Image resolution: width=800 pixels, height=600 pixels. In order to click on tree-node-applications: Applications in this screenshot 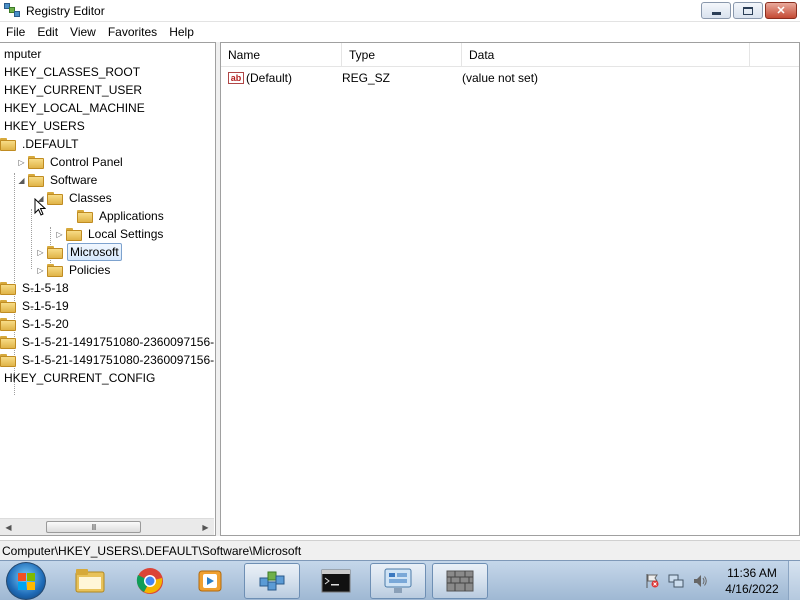, I will do `click(116, 216)`.